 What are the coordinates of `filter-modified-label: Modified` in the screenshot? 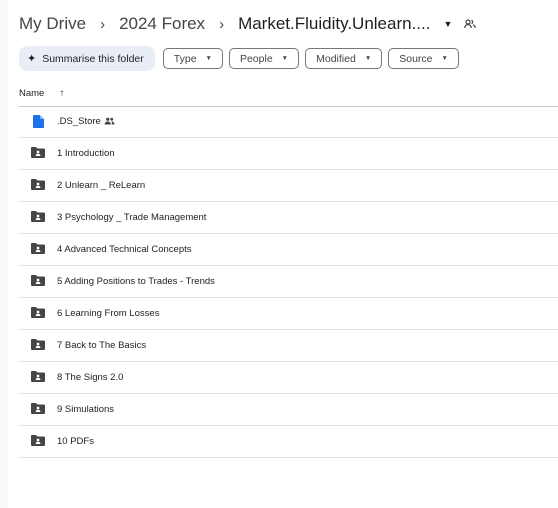 It's located at (336, 58).